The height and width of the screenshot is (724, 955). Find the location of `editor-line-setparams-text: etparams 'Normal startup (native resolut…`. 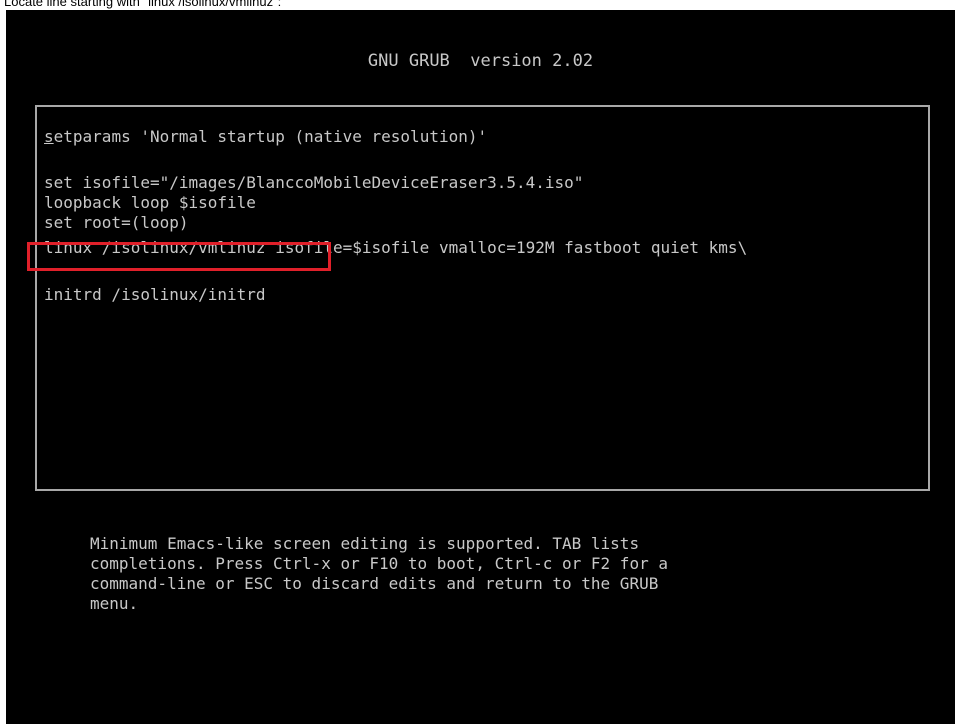

editor-line-setparams-text: etparams 'Normal startup (native resolut… is located at coordinates (270, 136).